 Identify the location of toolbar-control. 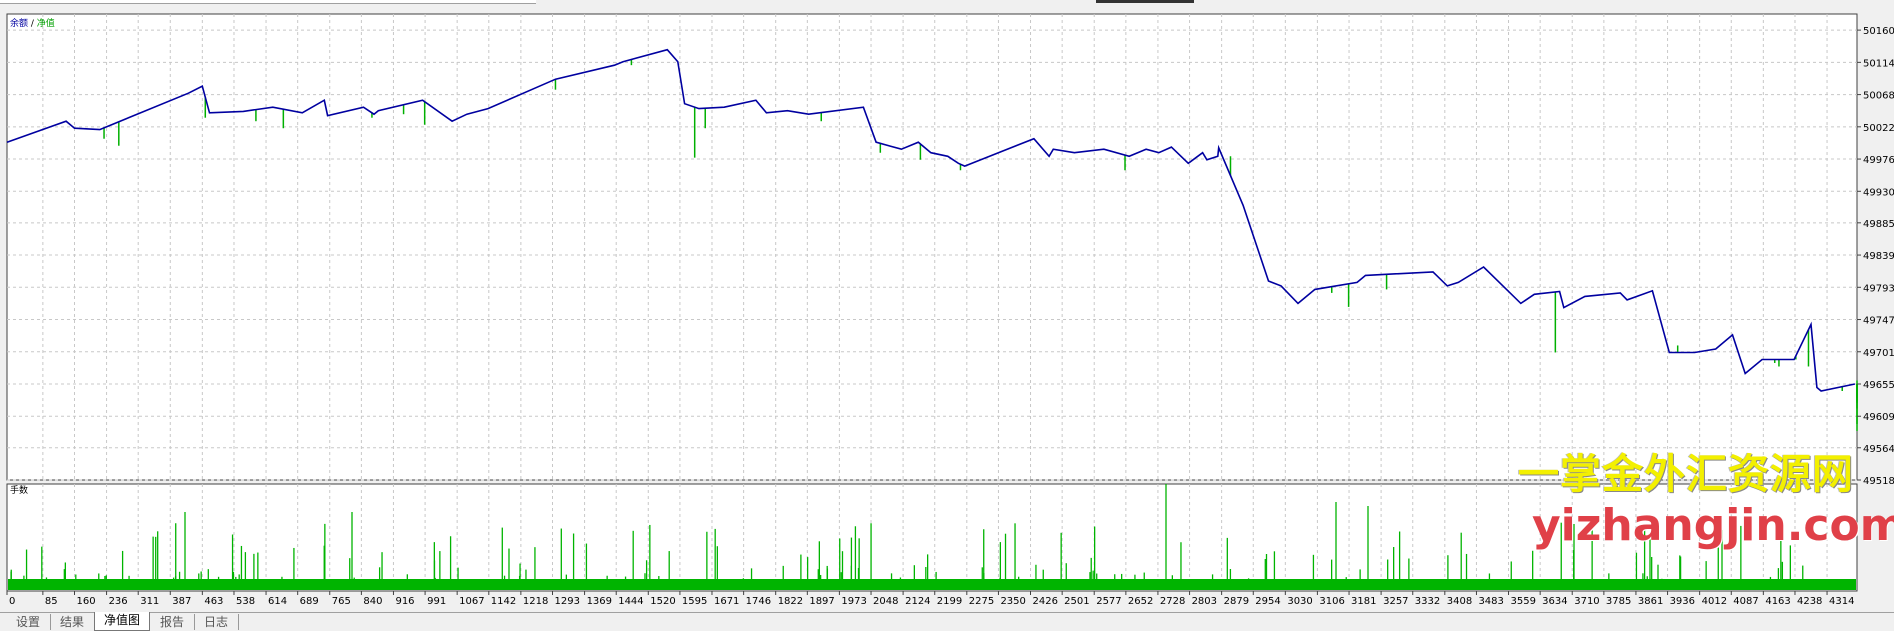
(1145, 1).